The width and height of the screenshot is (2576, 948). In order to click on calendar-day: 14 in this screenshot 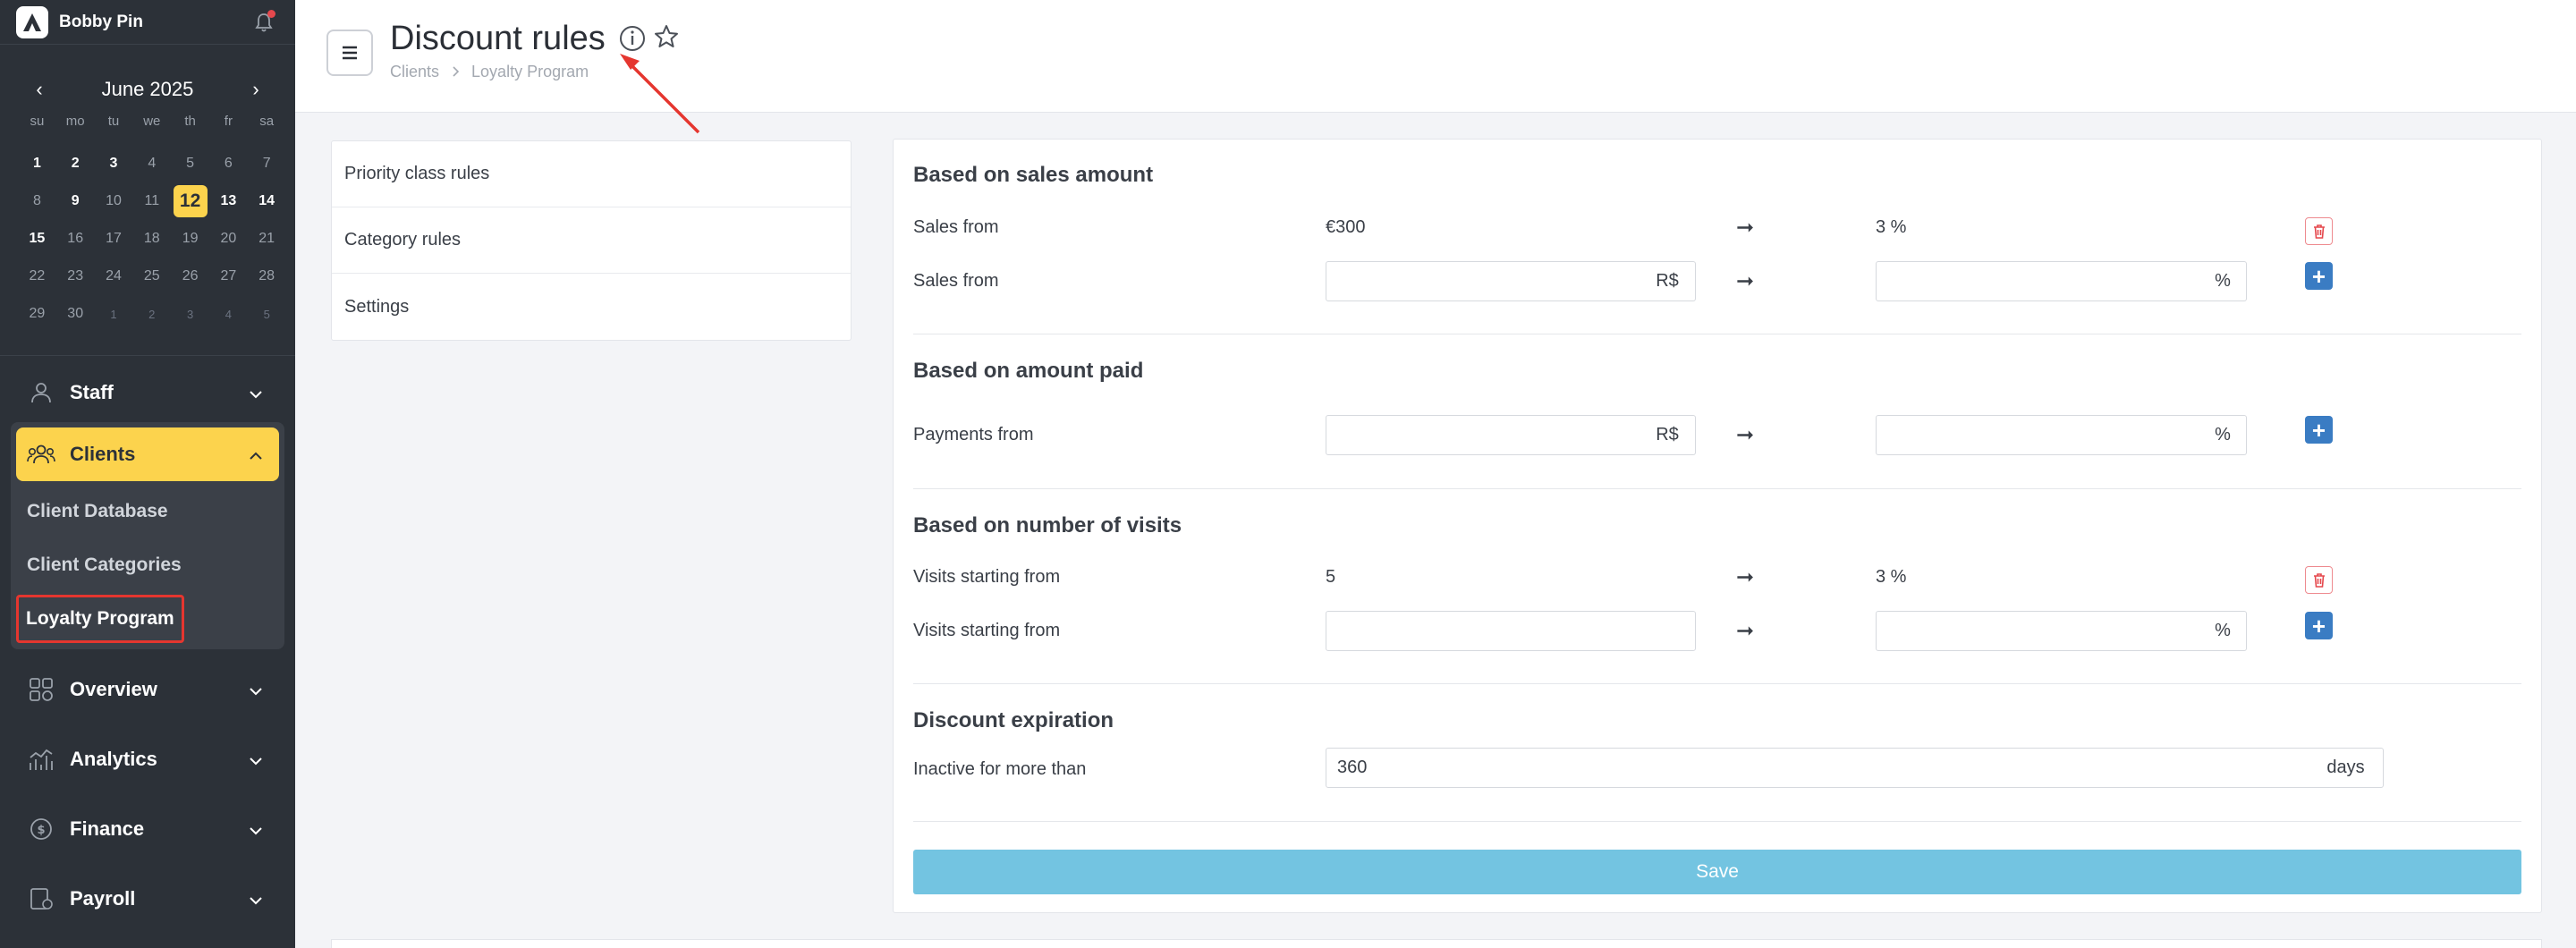, I will do `click(267, 201)`.